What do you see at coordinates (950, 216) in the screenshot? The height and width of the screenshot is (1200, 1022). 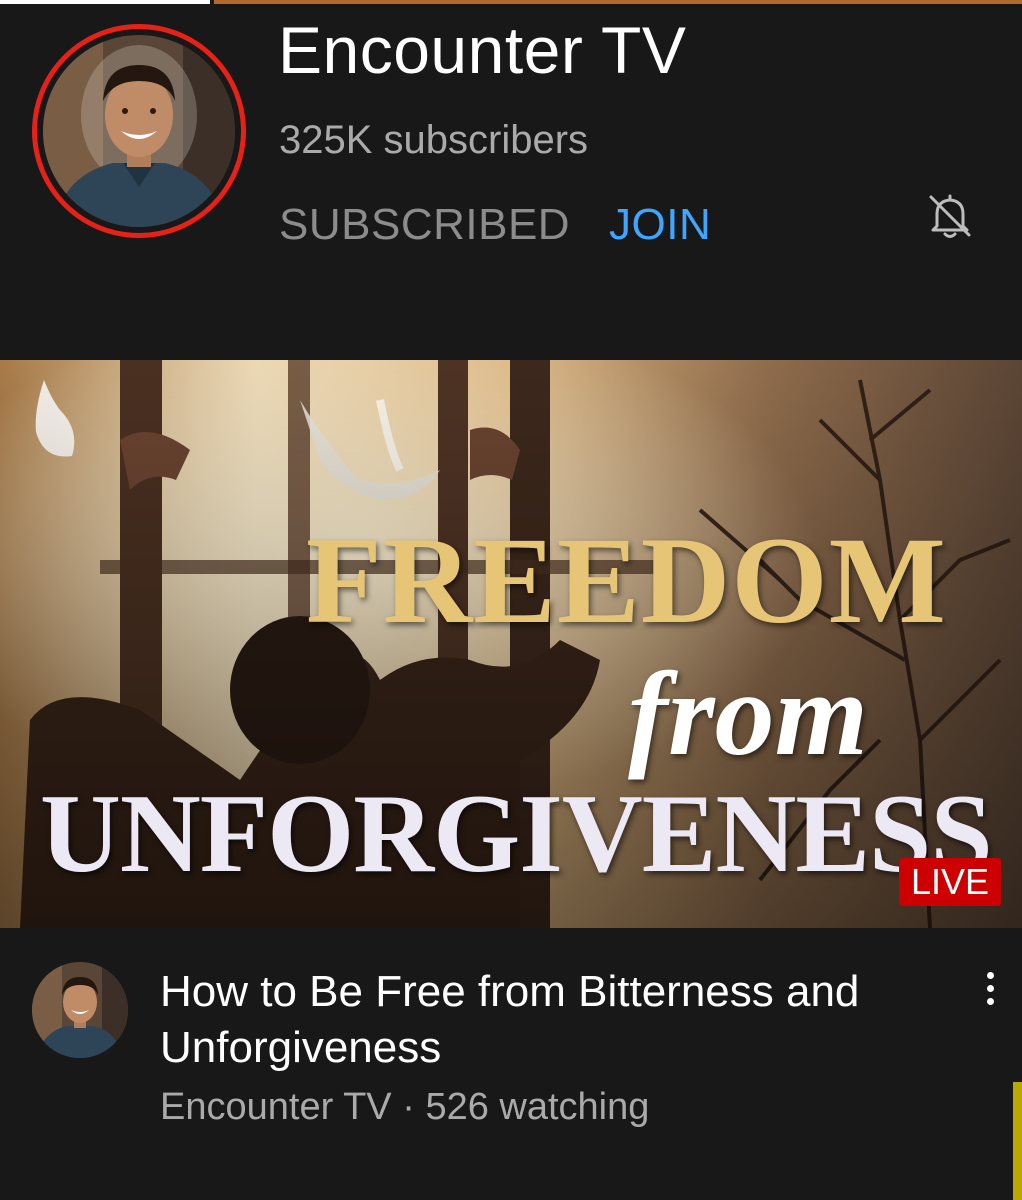 I see `bell-off-icon` at bounding box center [950, 216].